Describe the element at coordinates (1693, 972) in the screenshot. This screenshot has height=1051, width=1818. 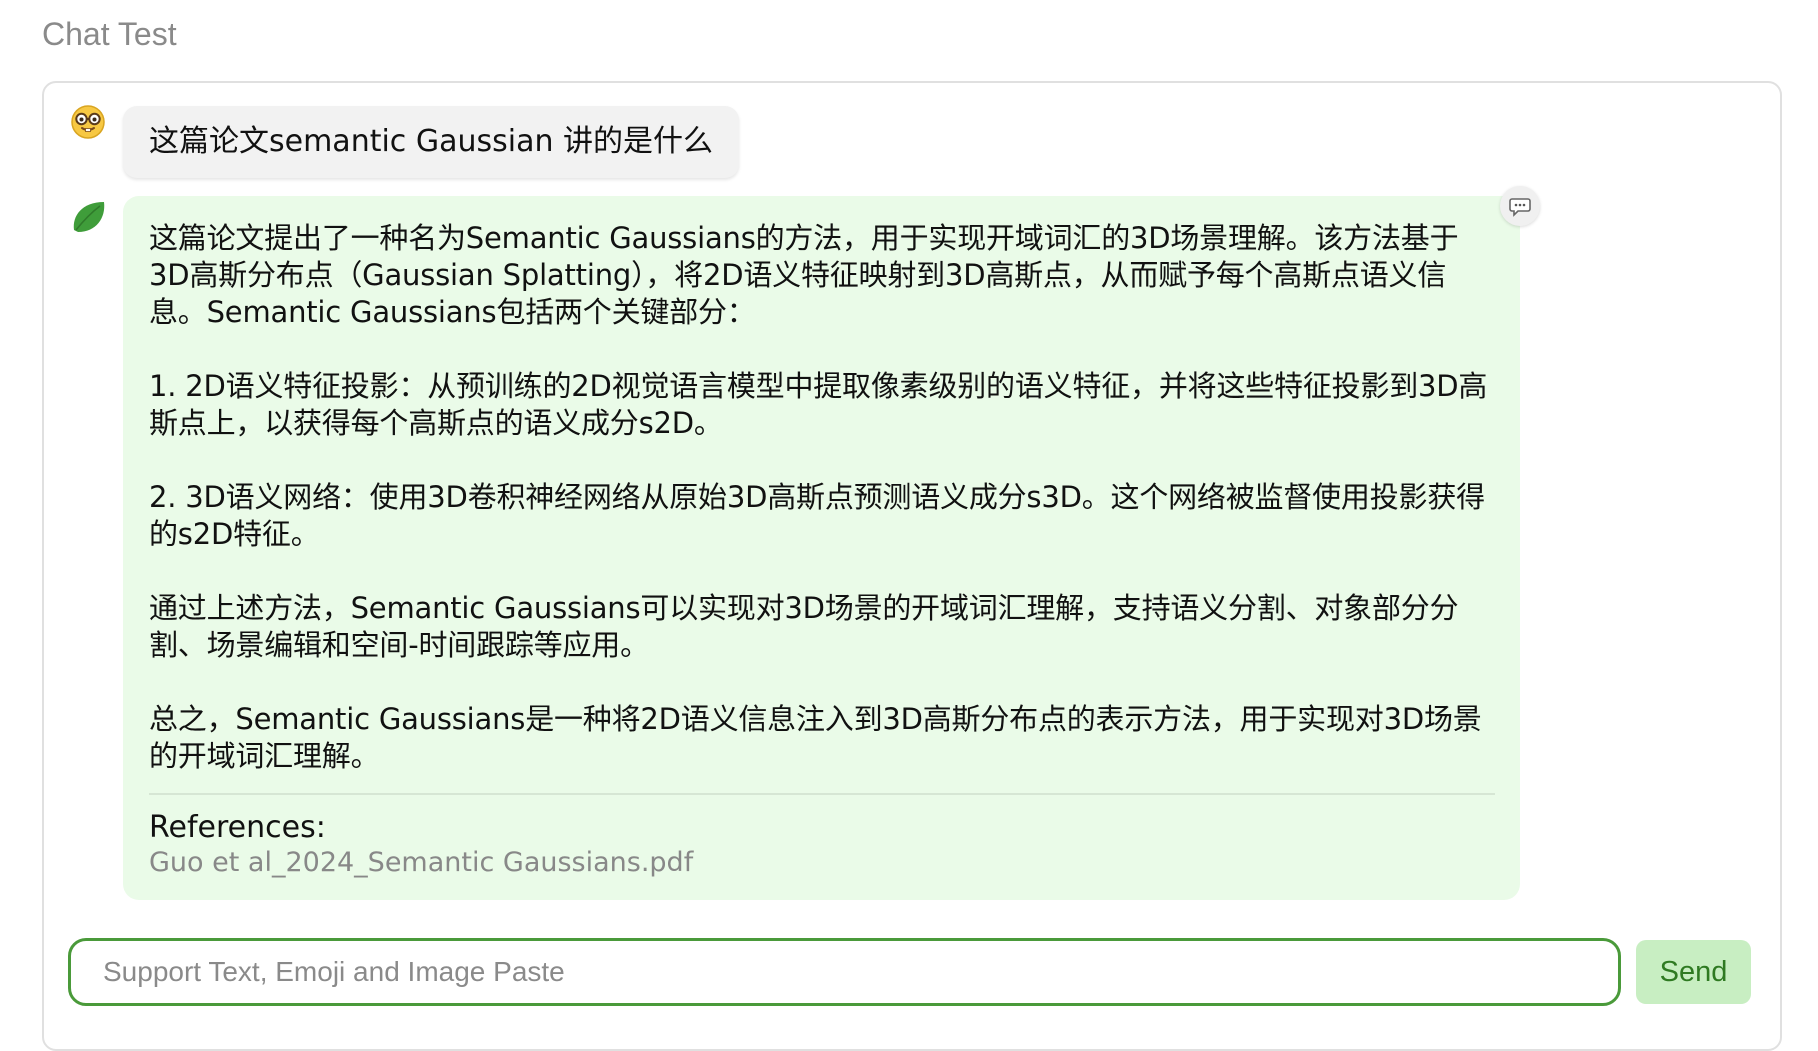
I see `send-button: Send` at that location.